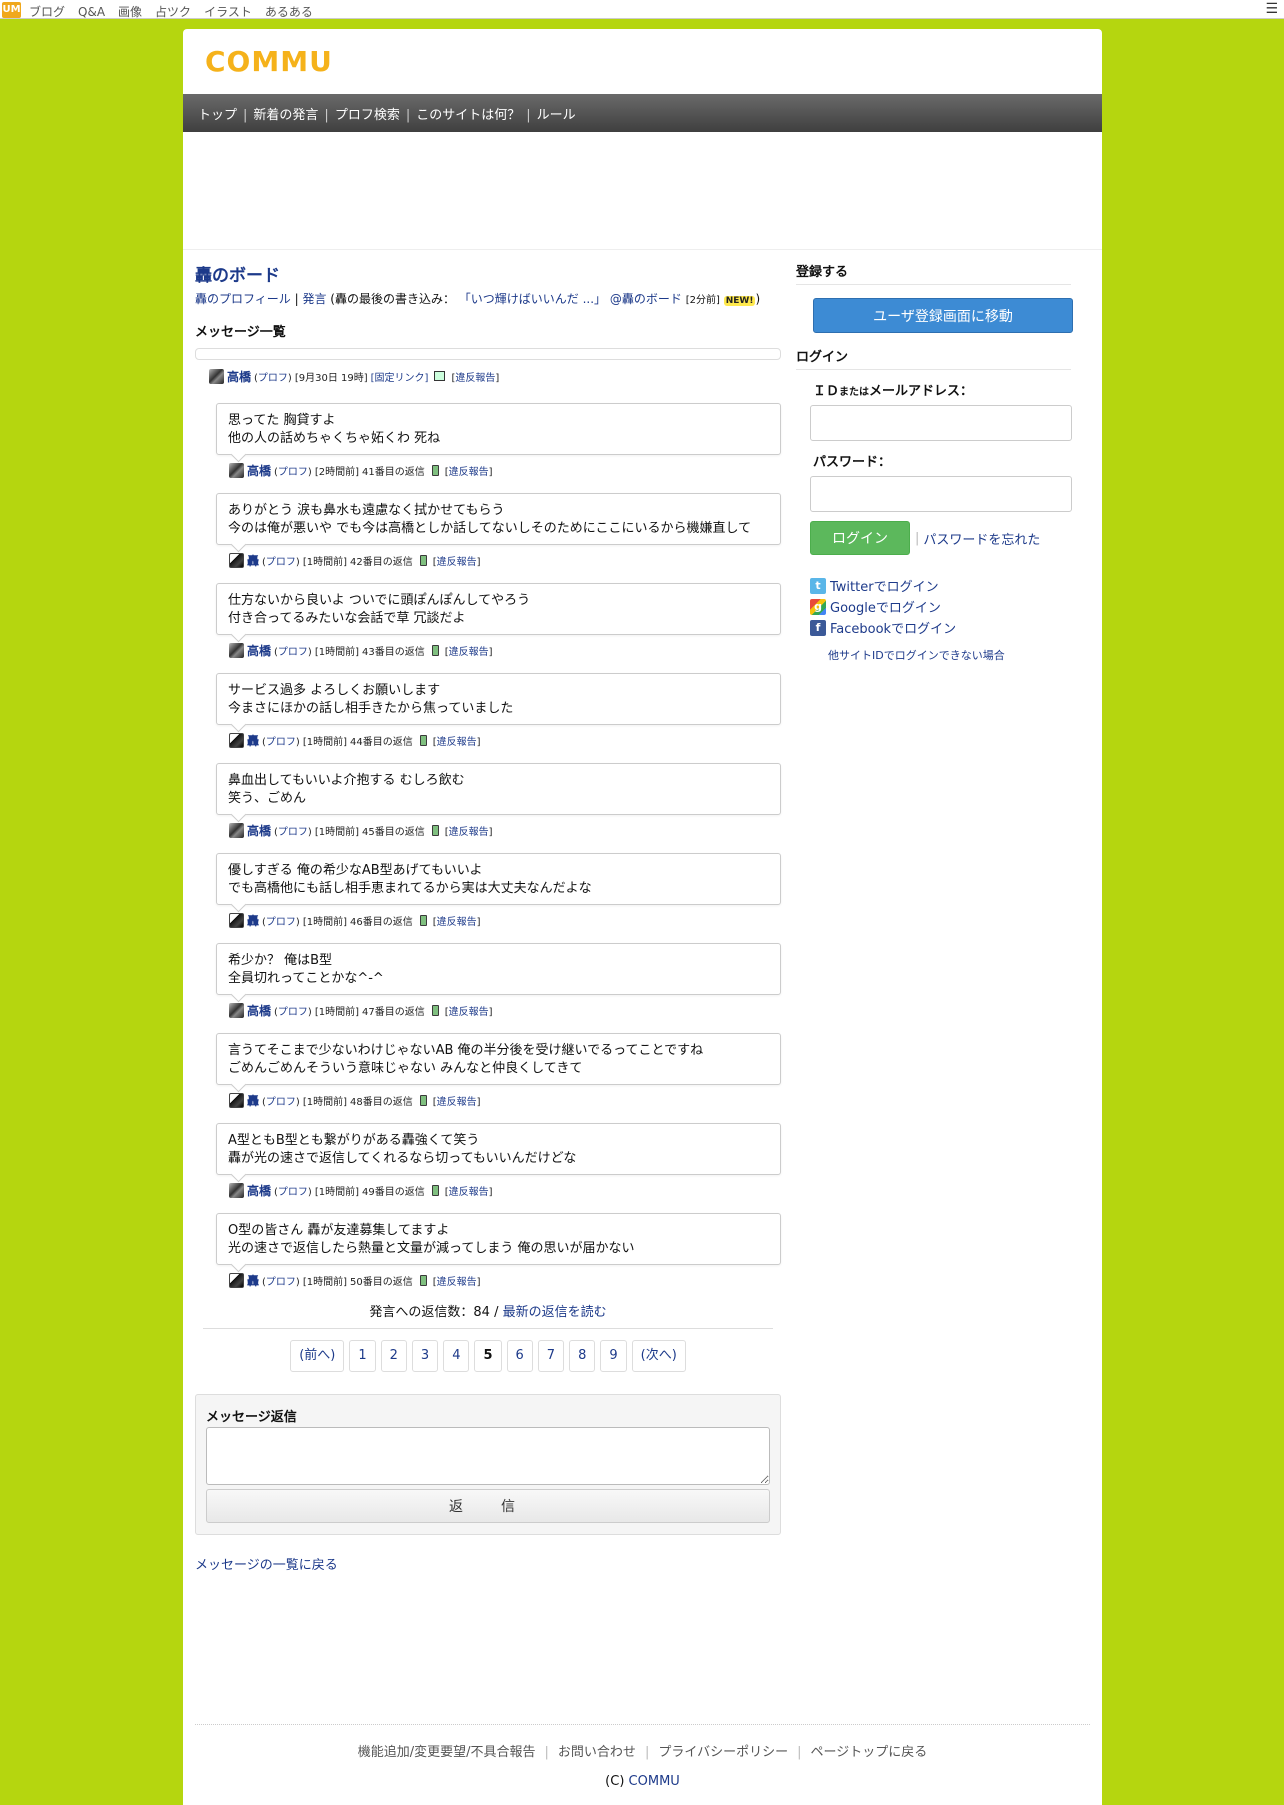 This screenshot has width=1284, height=1805. Describe the element at coordinates (317, 1356) in the screenshot. I see `page-prev: (前へ)` at that location.